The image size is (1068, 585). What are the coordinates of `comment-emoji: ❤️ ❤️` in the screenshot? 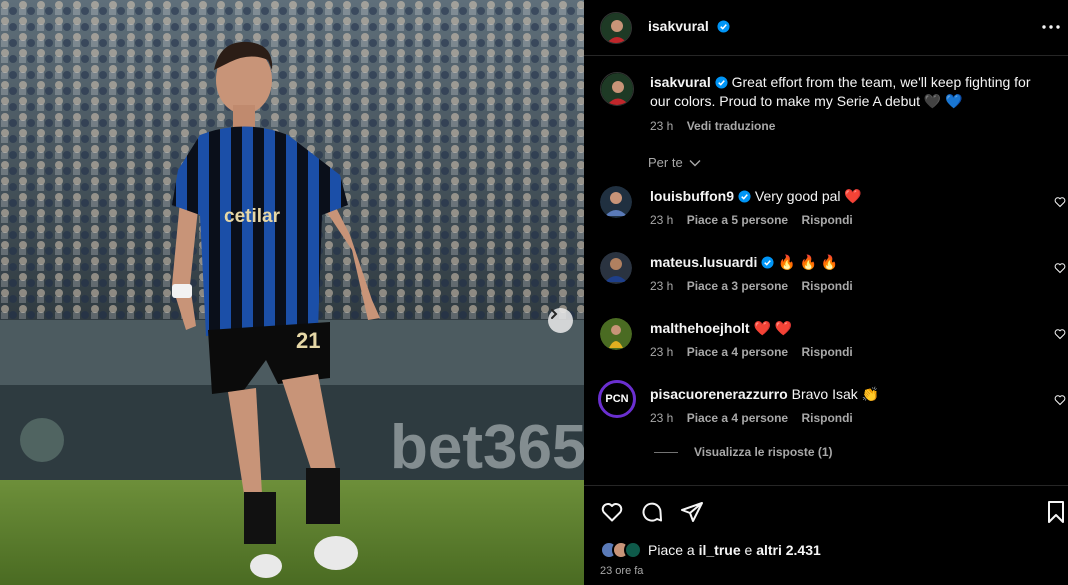 It's located at (773, 328).